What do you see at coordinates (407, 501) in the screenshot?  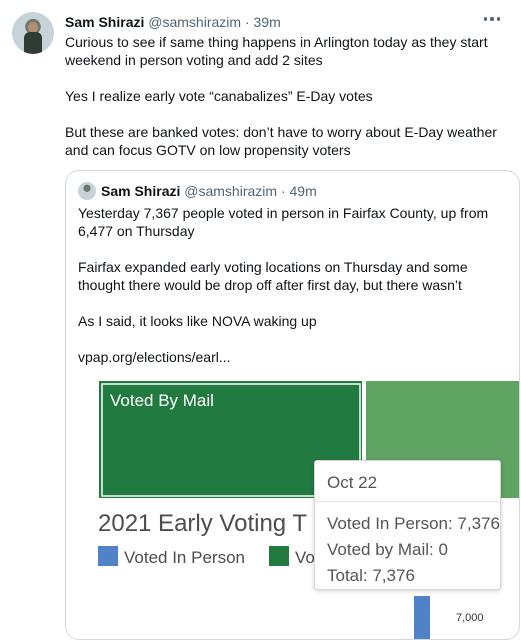 I see `tooltip-divider` at bounding box center [407, 501].